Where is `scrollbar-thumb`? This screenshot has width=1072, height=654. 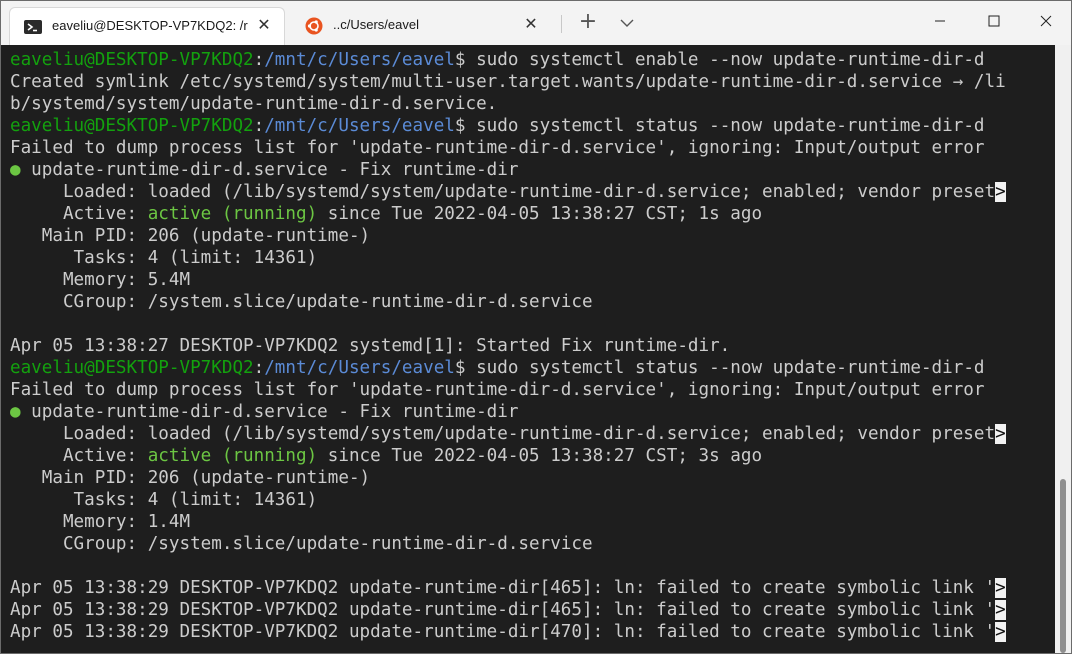 scrollbar-thumb is located at coordinates (1063, 566).